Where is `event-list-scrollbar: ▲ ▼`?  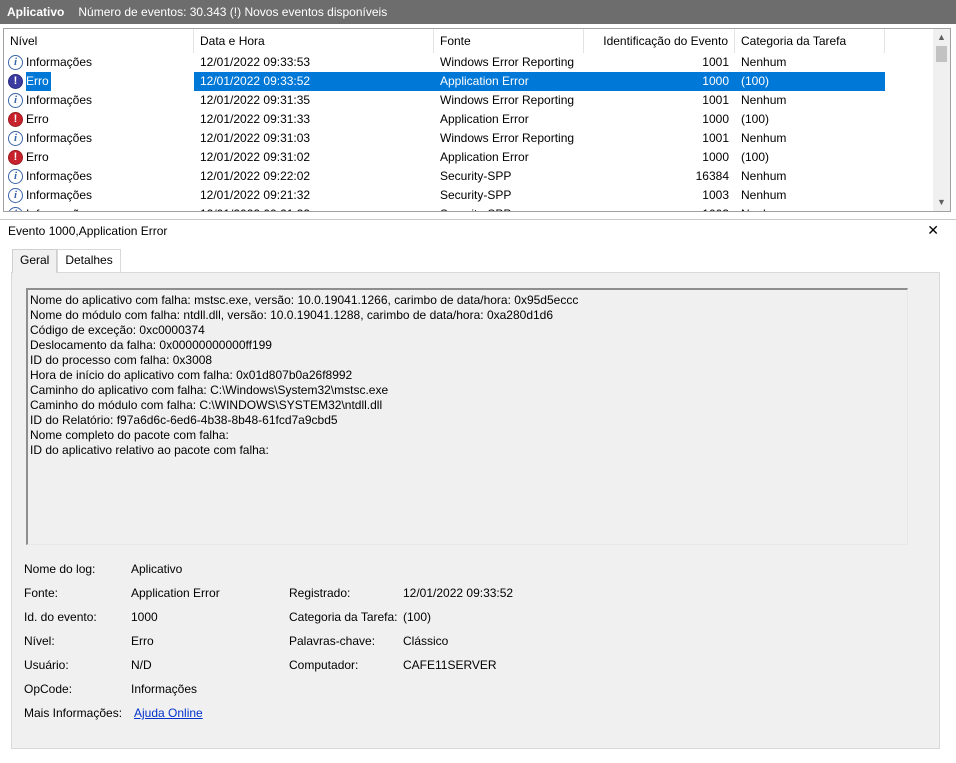 event-list-scrollbar: ▲ ▼ is located at coordinates (941, 120).